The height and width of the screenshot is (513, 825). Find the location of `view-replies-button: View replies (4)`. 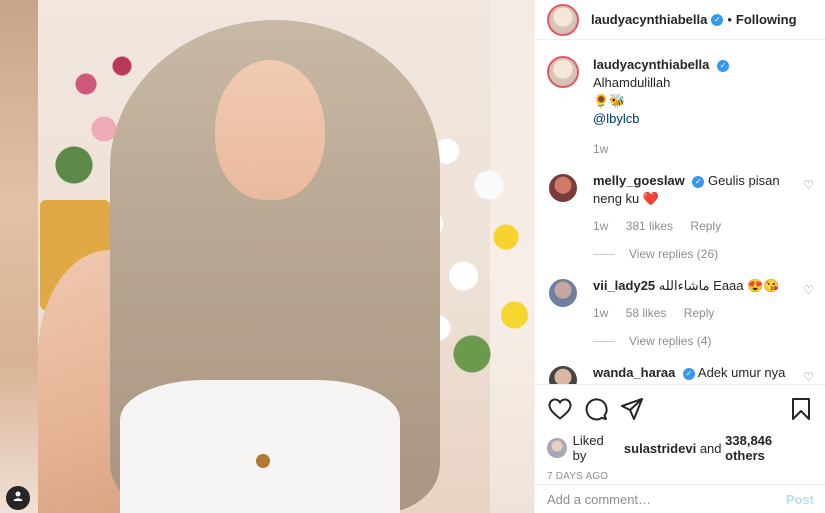

view-replies-button: View replies (4) is located at coordinates (703, 341).